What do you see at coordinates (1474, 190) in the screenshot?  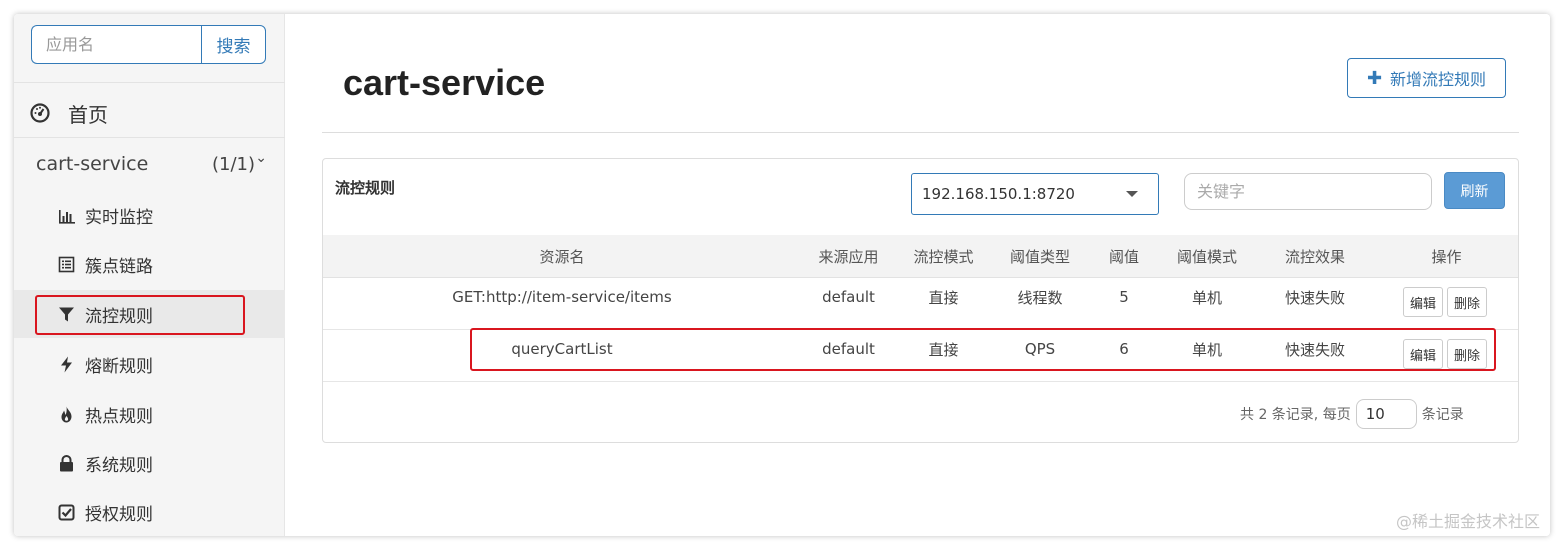 I see `refresh-button: 刷新` at bounding box center [1474, 190].